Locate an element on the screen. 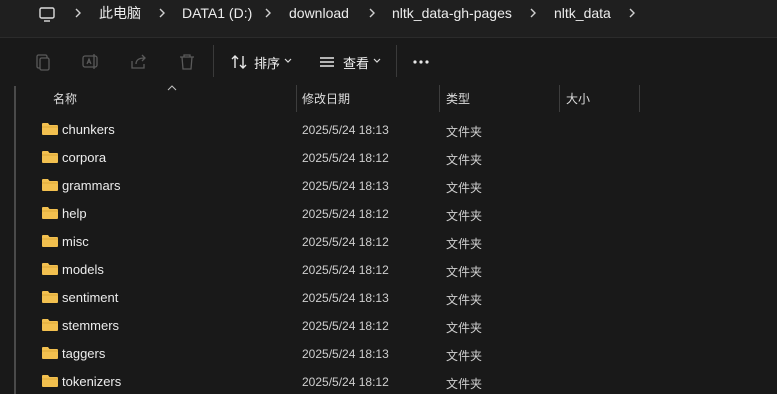  breadcrumb-nltk-data-gh-pages: nltk_data-gh-pages is located at coordinates (452, 15).